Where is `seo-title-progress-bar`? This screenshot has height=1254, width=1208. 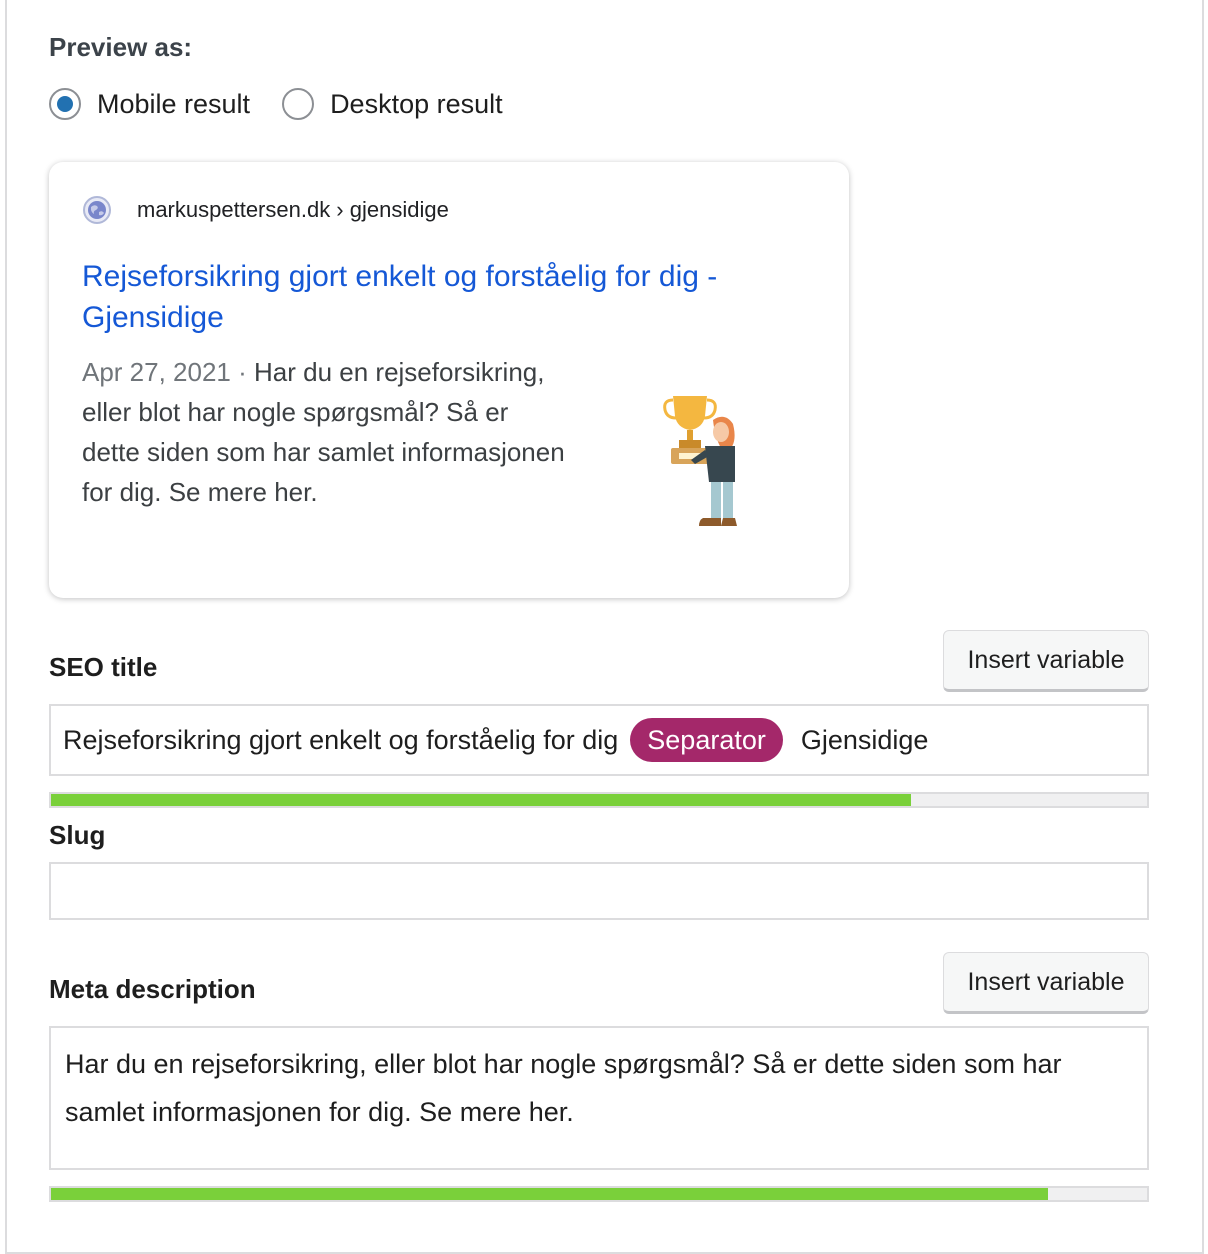 seo-title-progress-bar is located at coordinates (599, 800).